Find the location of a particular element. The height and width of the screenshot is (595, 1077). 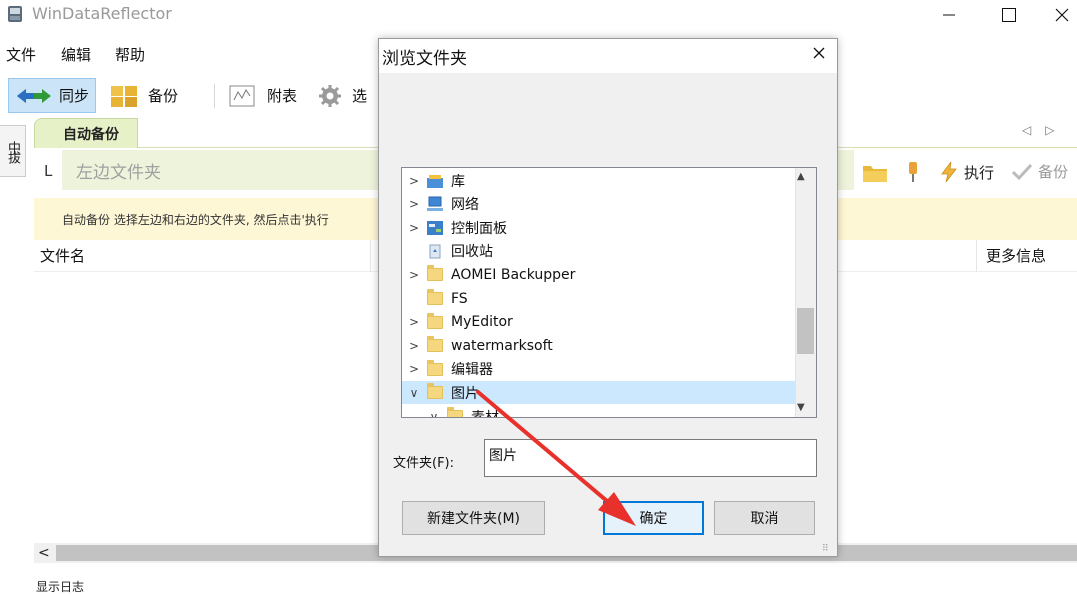

tree-item: FS is located at coordinates (600, 298).